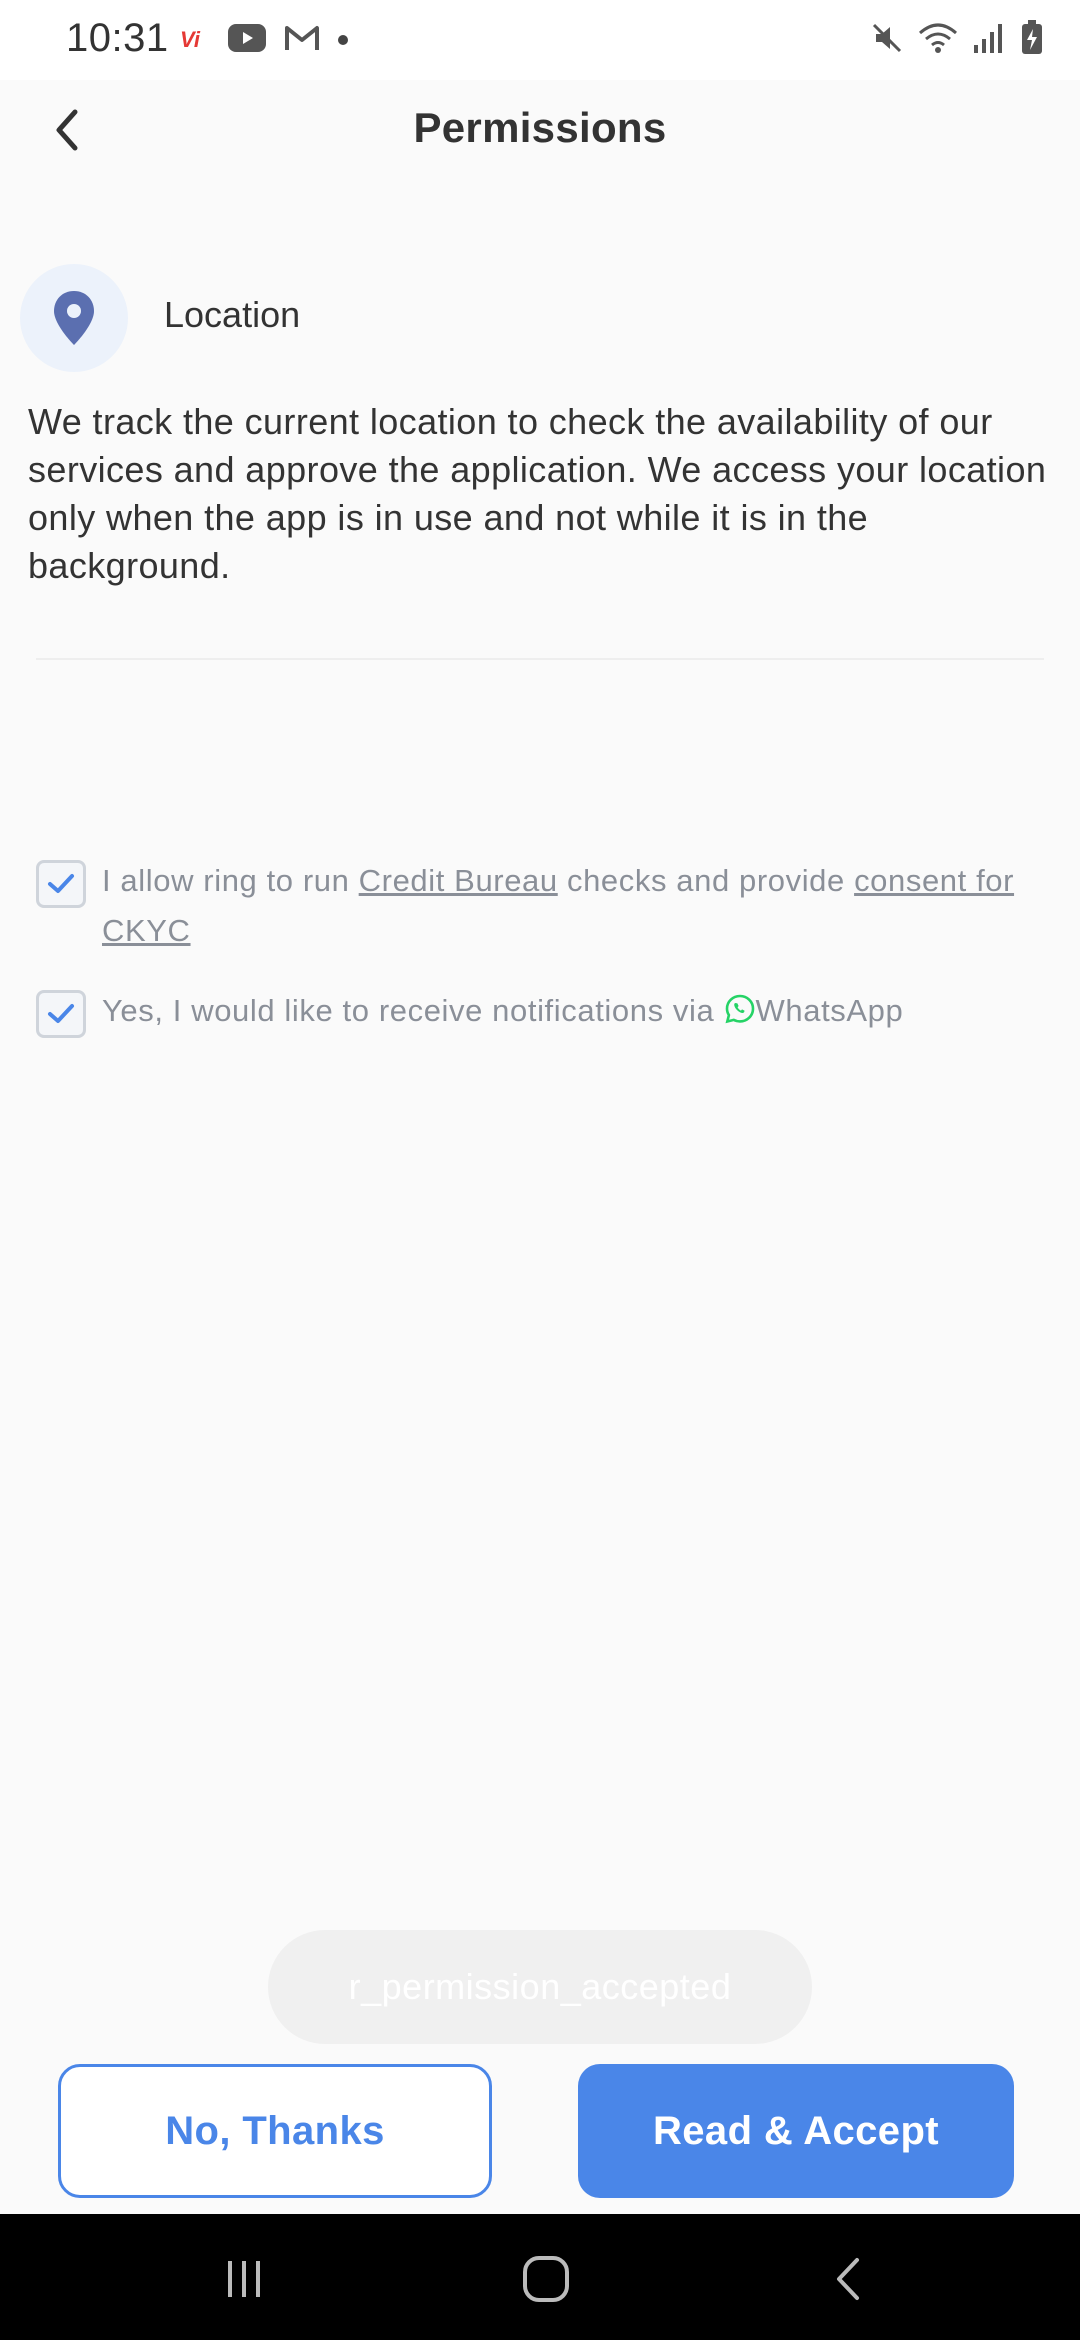  Describe the element at coordinates (247, 40) in the screenshot. I see `youtube-icon` at that location.